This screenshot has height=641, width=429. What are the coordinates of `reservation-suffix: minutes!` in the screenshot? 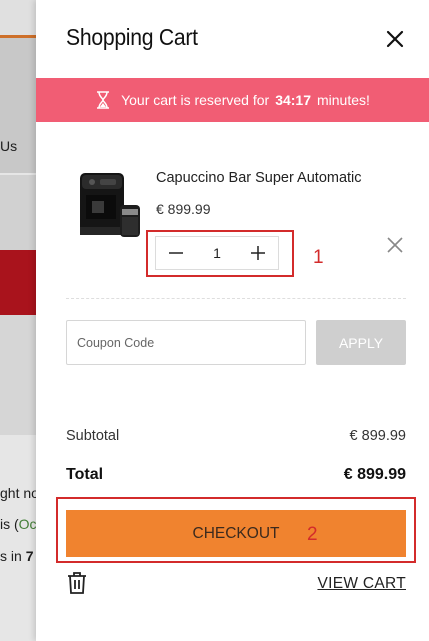 It's located at (343, 100).